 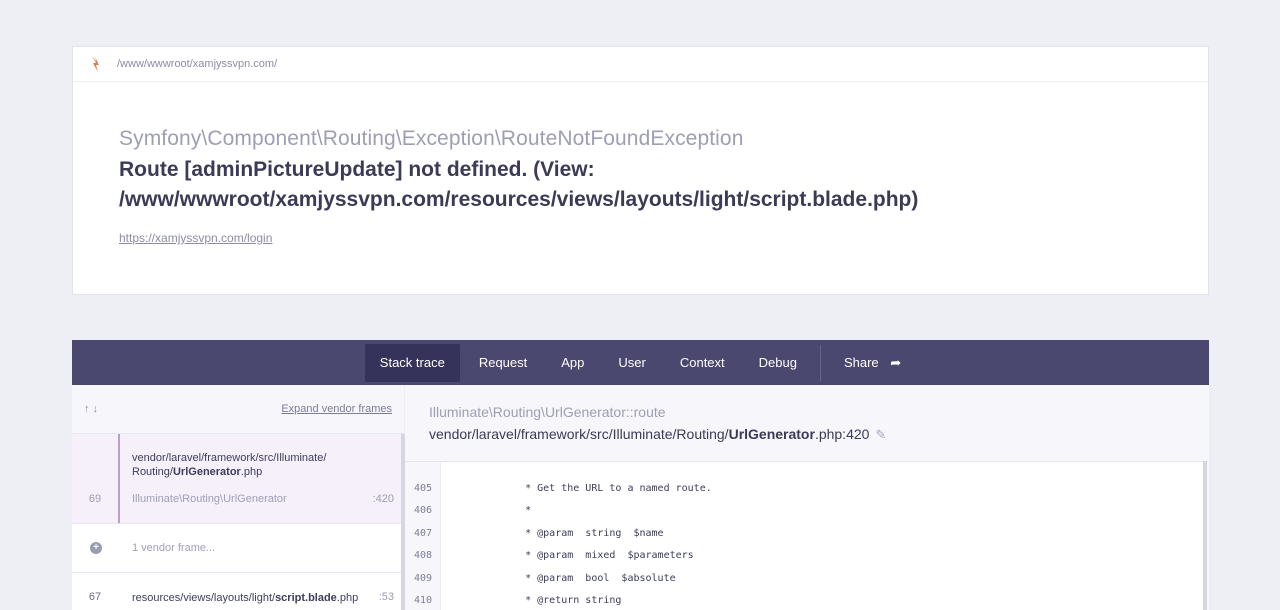 What do you see at coordinates (92, 409) in the screenshot?
I see `frame-nav-arrows-icon: ↑↓` at bounding box center [92, 409].